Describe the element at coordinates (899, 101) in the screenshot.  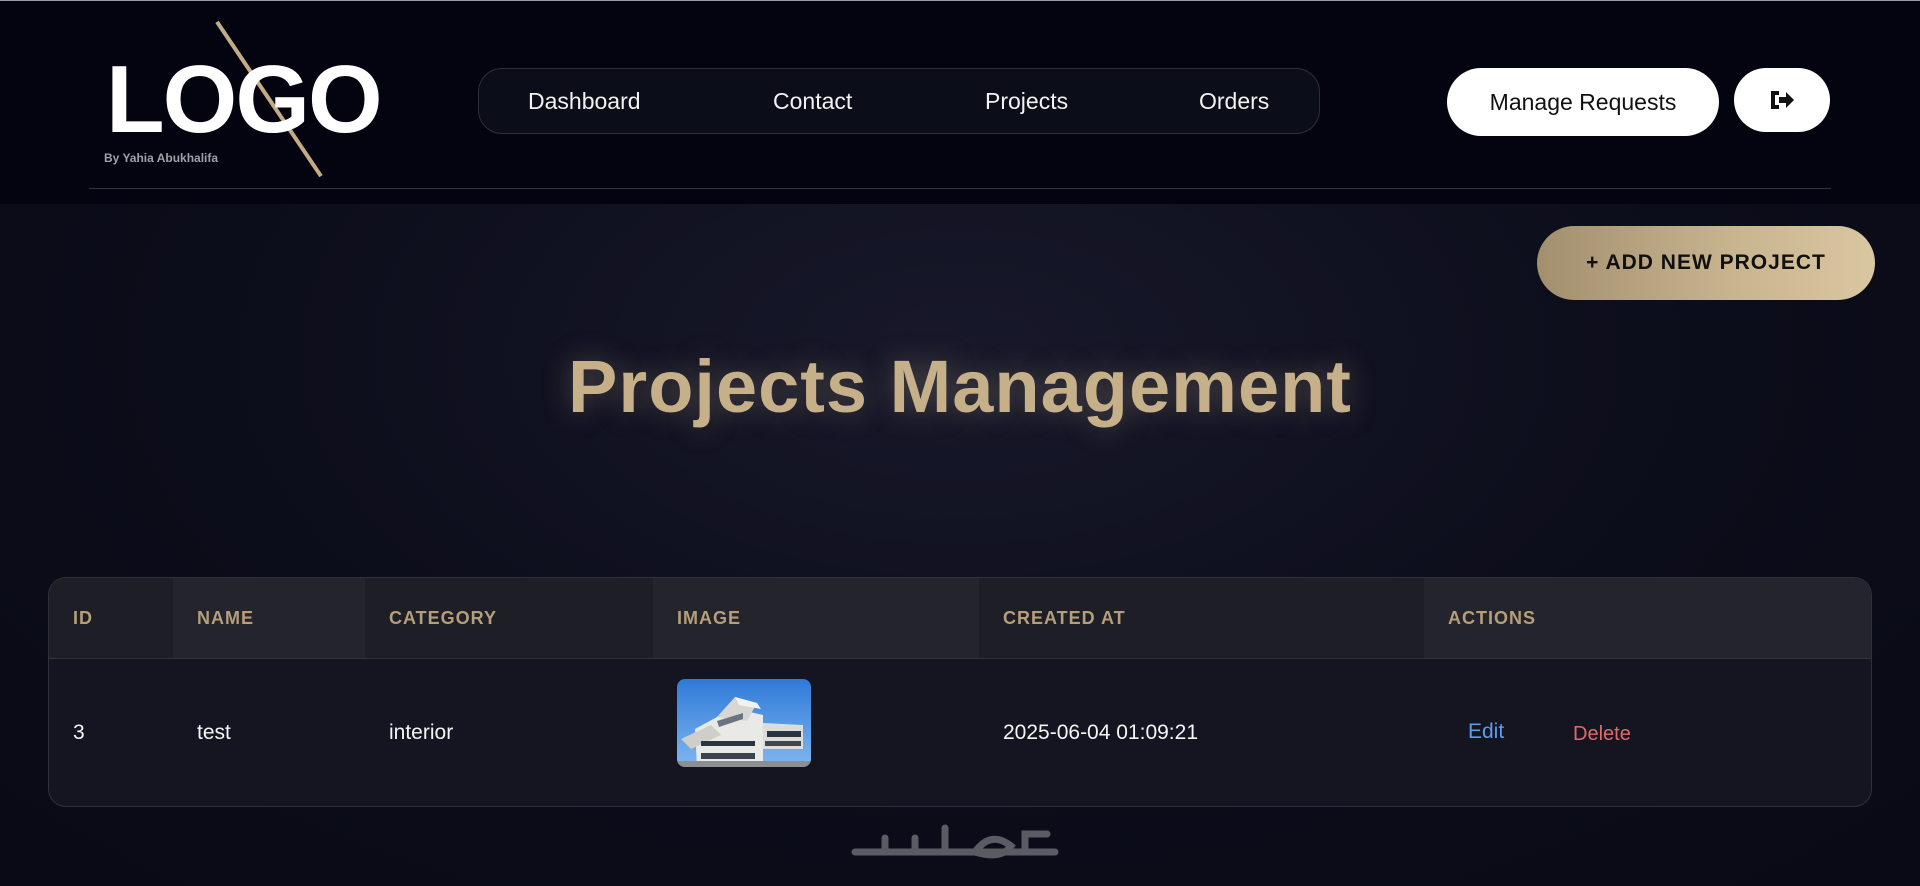
I see `main-nav: Dashboard Contact Projects Orders` at that location.